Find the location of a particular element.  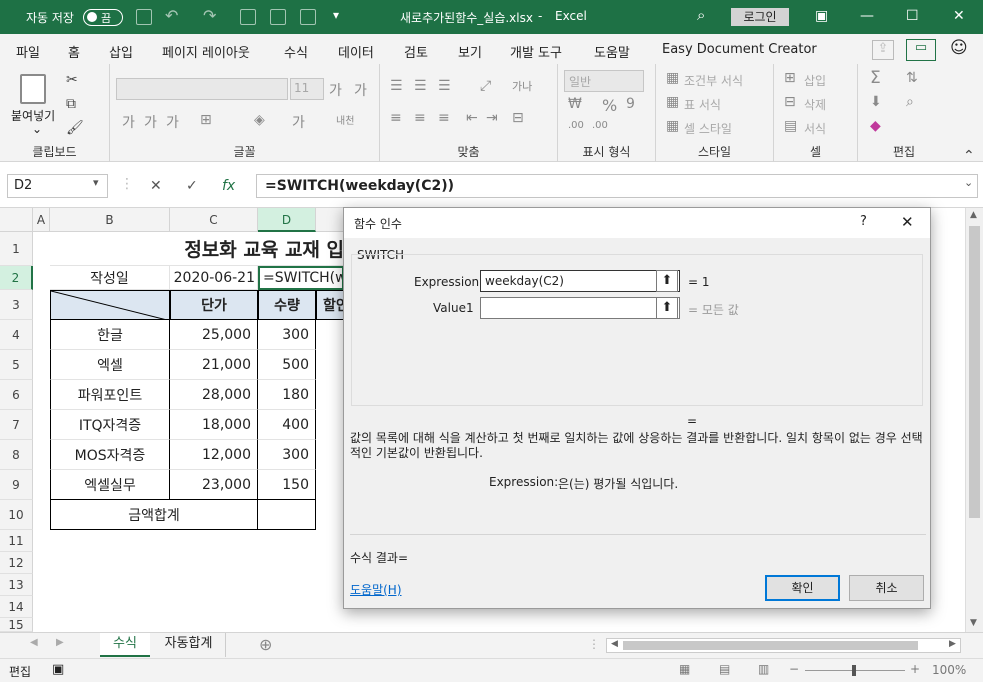

fill-color-icon: ◈ is located at coordinates (259, 120).